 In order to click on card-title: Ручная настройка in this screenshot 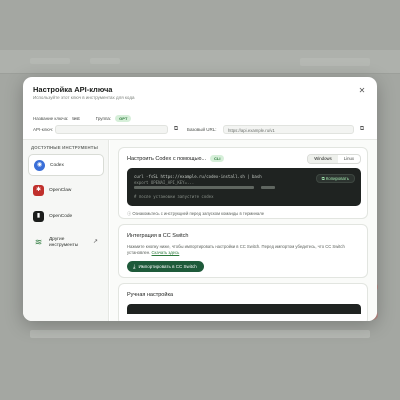, I will do `click(150, 295)`.